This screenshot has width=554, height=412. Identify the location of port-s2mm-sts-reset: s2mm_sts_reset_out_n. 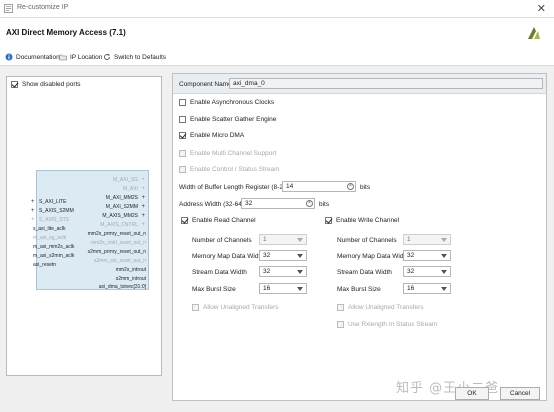
(120, 261).